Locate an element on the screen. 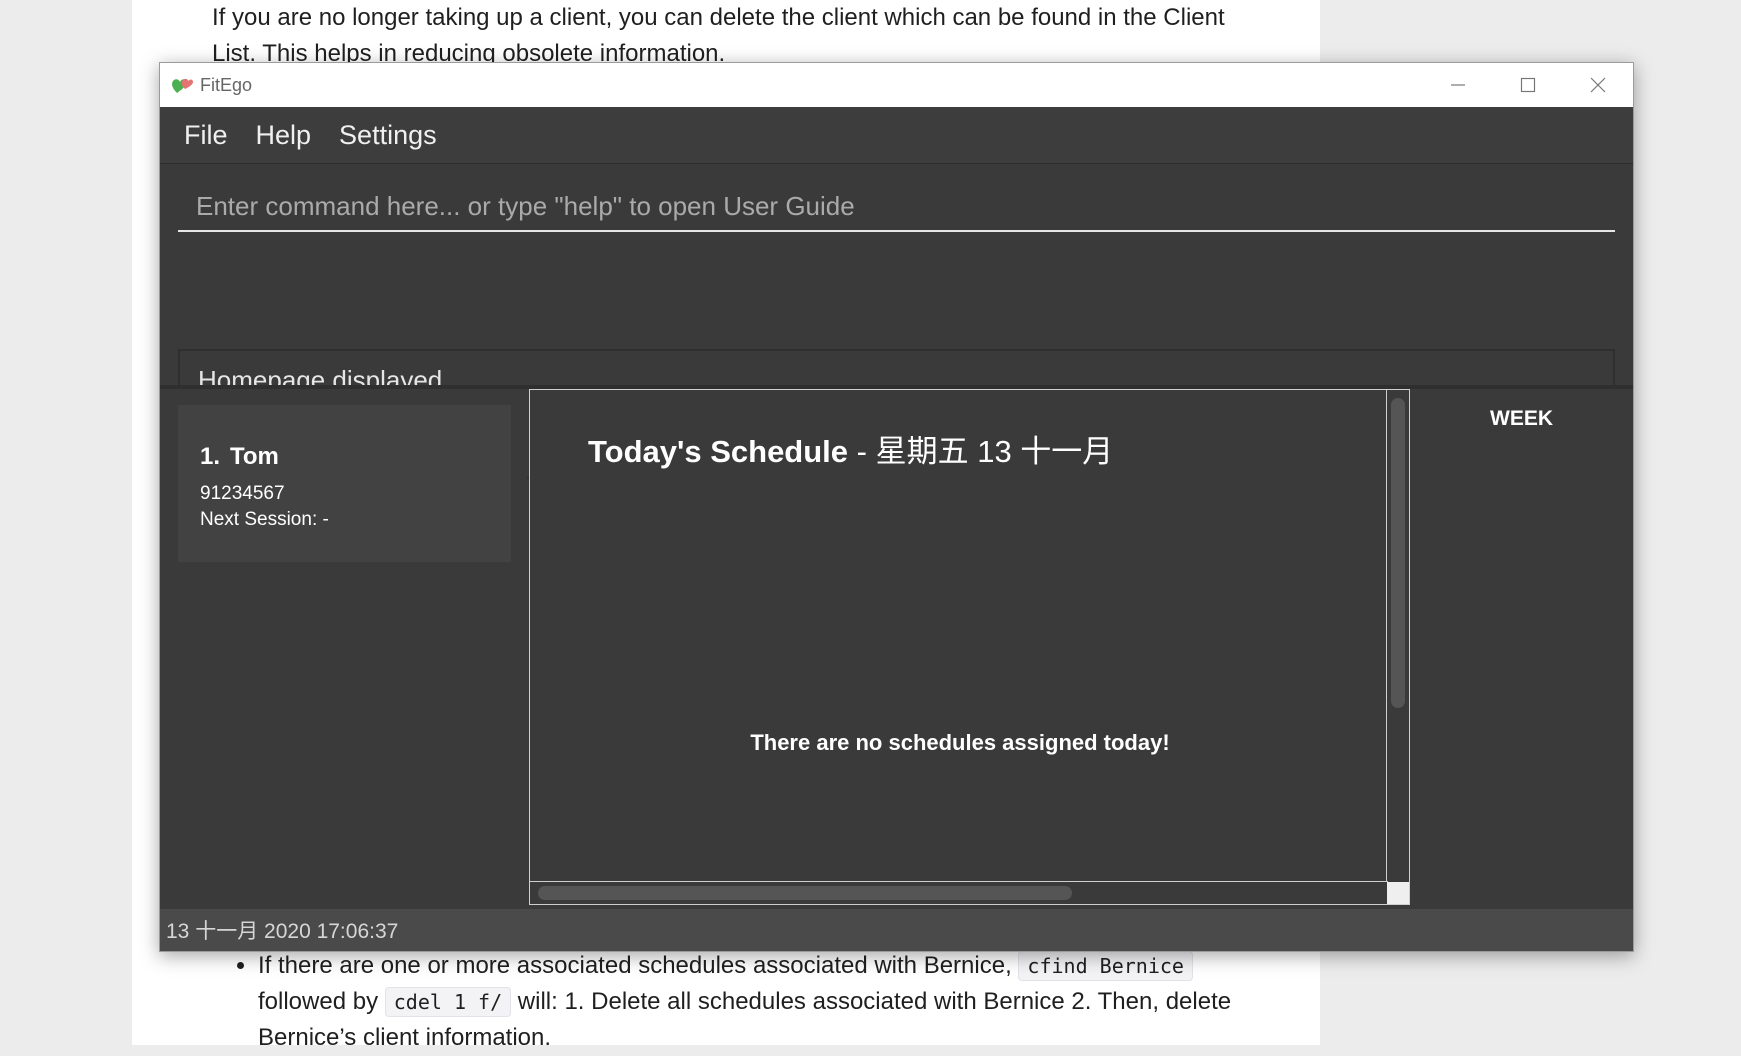 This screenshot has width=1741, height=1056. client-next-session: Next Session: - is located at coordinates (264, 519).